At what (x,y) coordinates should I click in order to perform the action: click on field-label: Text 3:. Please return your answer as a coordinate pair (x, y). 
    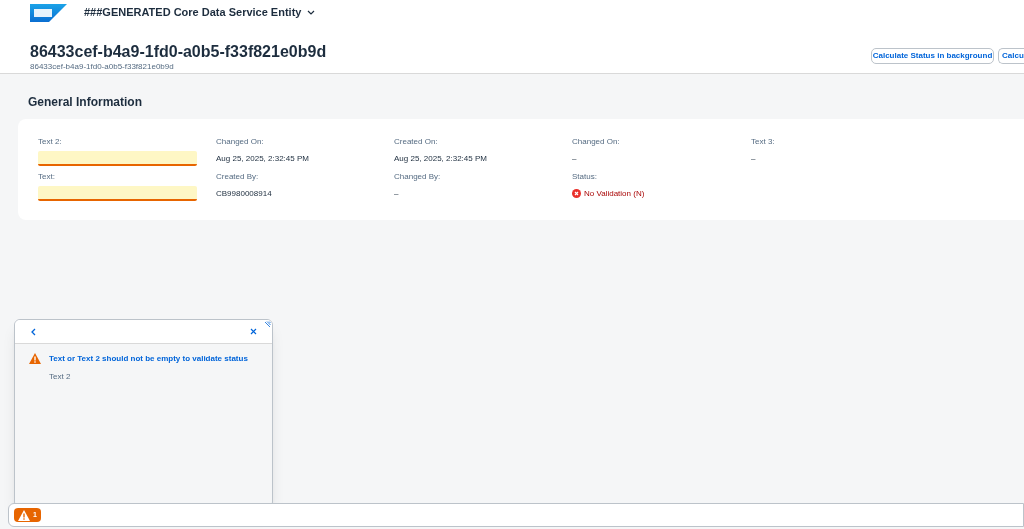
    Looking at the image, I should click on (763, 142).